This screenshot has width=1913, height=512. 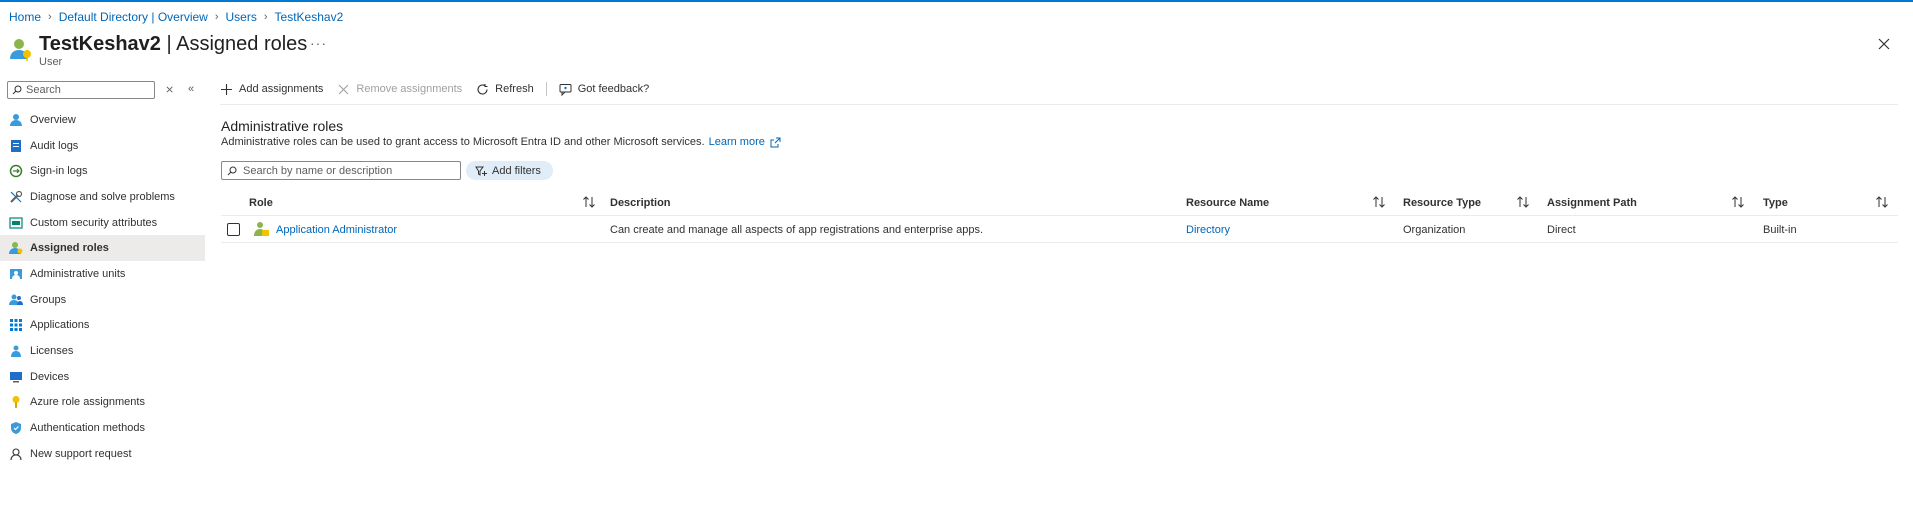 I want to click on sidebar-item-sign-in-logs: Sign-in logs, so click(x=102, y=171).